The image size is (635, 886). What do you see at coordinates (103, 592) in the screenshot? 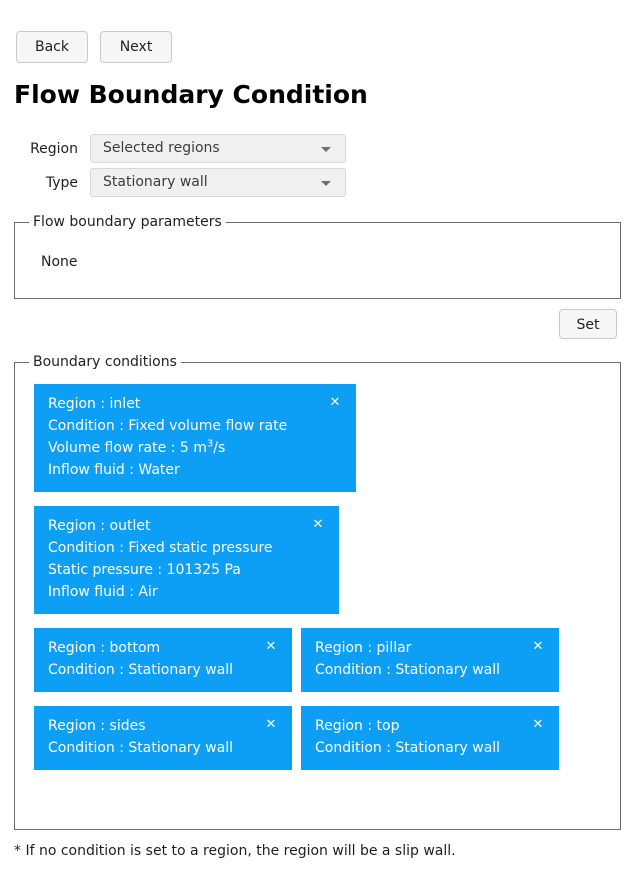
I see `card-fluid: Inflow fluid : Air` at bounding box center [103, 592].